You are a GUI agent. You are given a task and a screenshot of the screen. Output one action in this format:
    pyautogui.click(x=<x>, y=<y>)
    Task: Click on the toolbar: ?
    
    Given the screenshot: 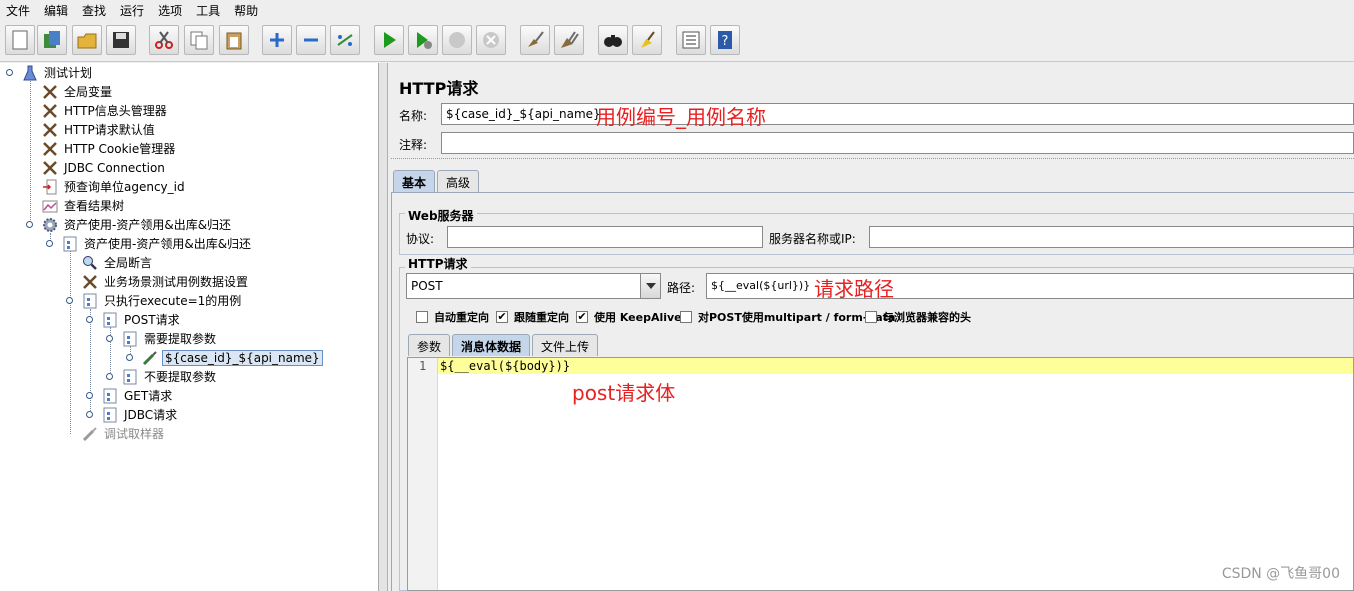 What is the action you would take?
    pyautogui.click(x=677, y=41)
    